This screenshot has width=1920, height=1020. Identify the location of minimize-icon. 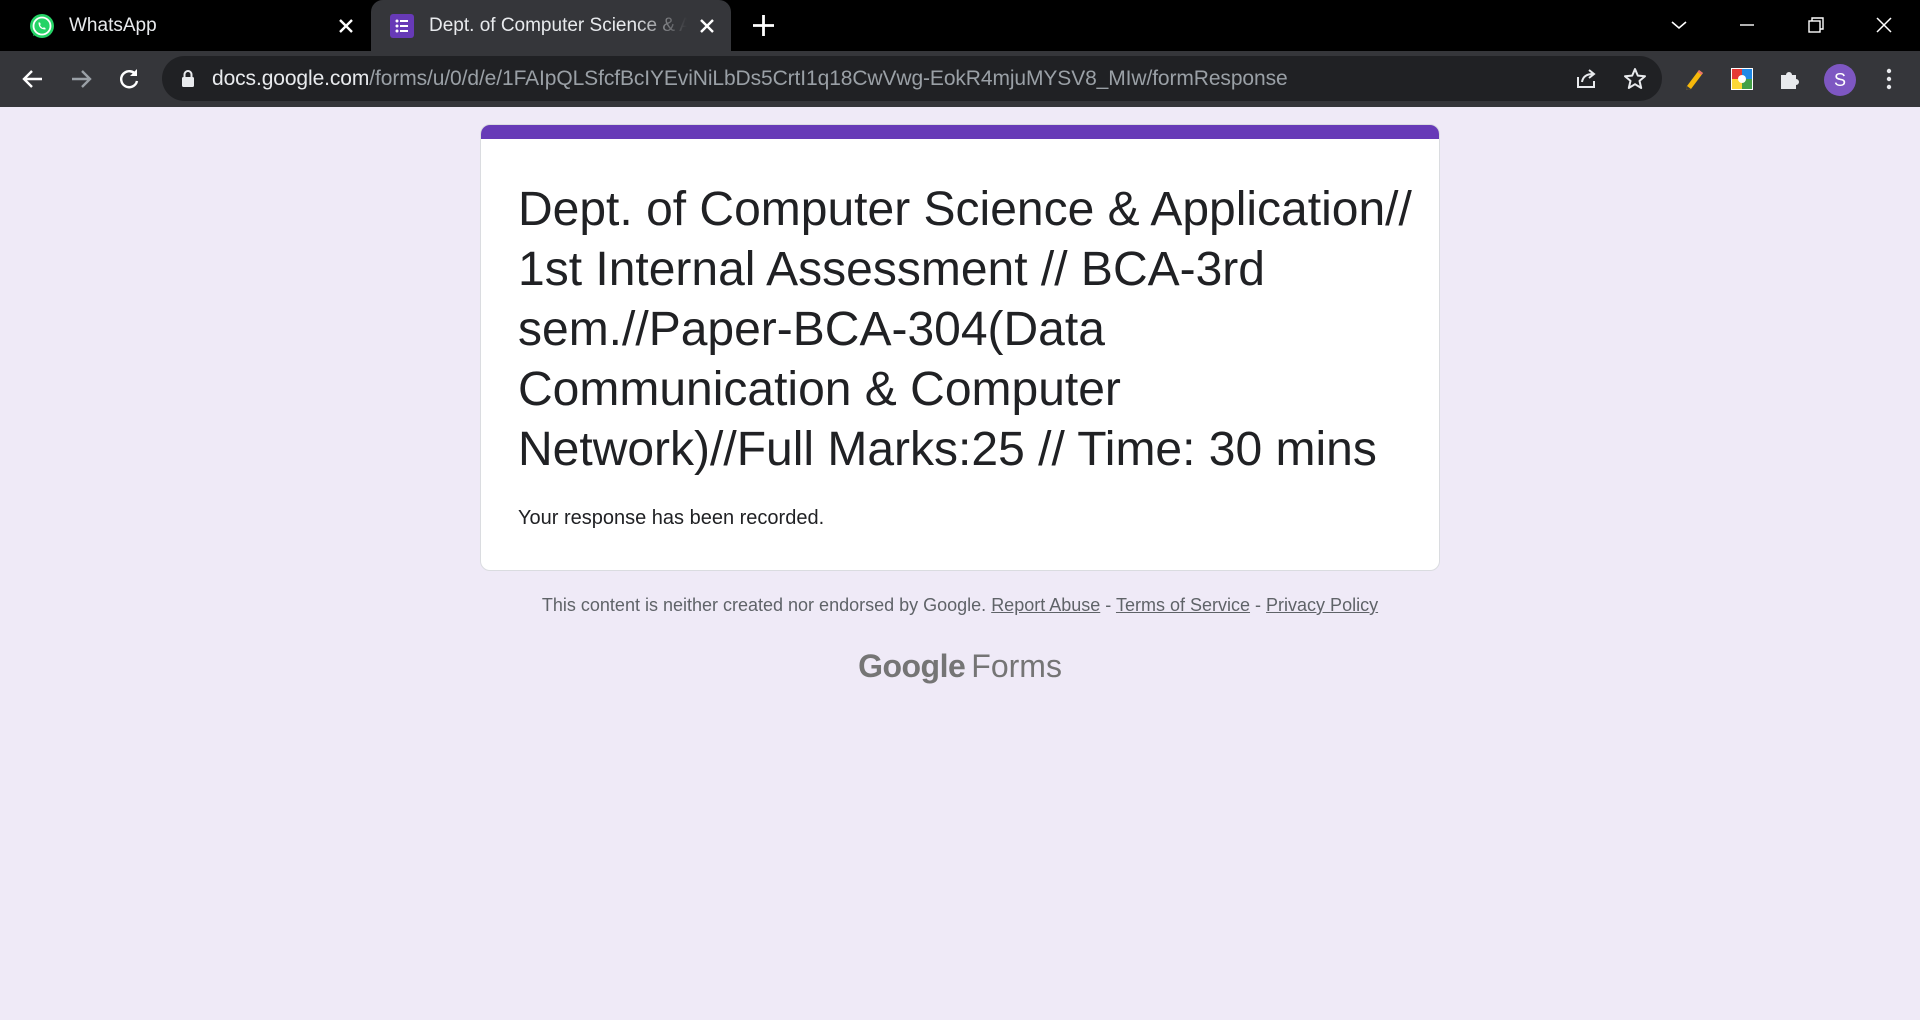
(1747, 25).